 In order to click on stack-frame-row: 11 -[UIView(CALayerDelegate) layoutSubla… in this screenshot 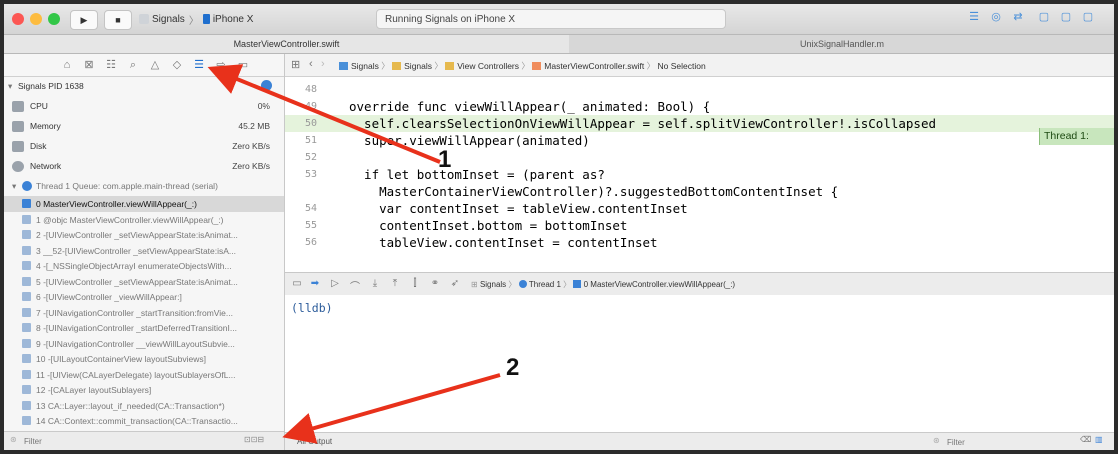, I will do `click(144, 375)`.